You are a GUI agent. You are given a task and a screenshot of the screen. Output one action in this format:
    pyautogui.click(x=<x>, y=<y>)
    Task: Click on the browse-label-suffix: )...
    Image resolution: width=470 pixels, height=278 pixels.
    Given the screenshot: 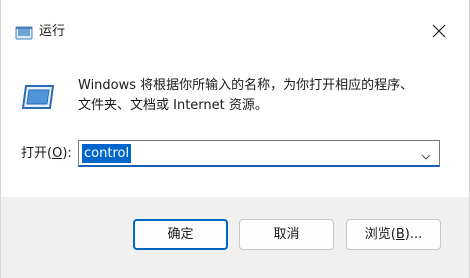 What is the action you would take?
    pyautogui.click(x=413, y=234)
    